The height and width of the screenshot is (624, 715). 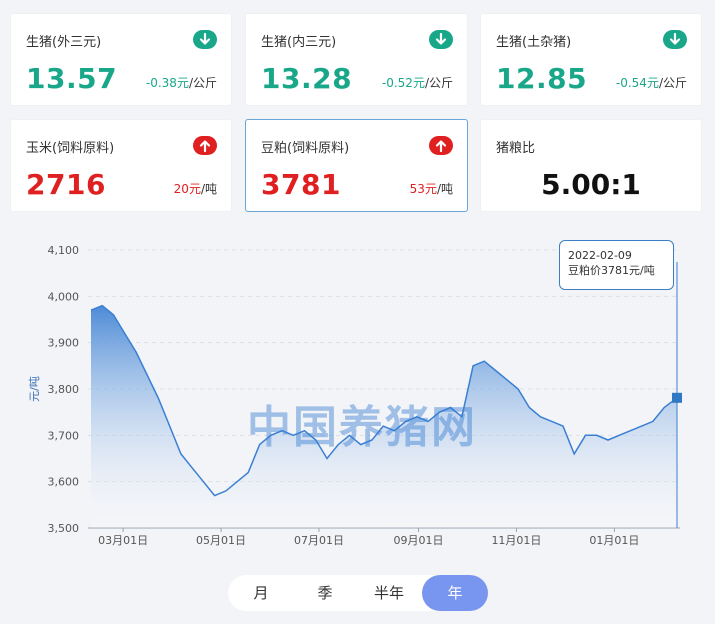 I want to click on period-month: 月, so click(x=261, y=593).